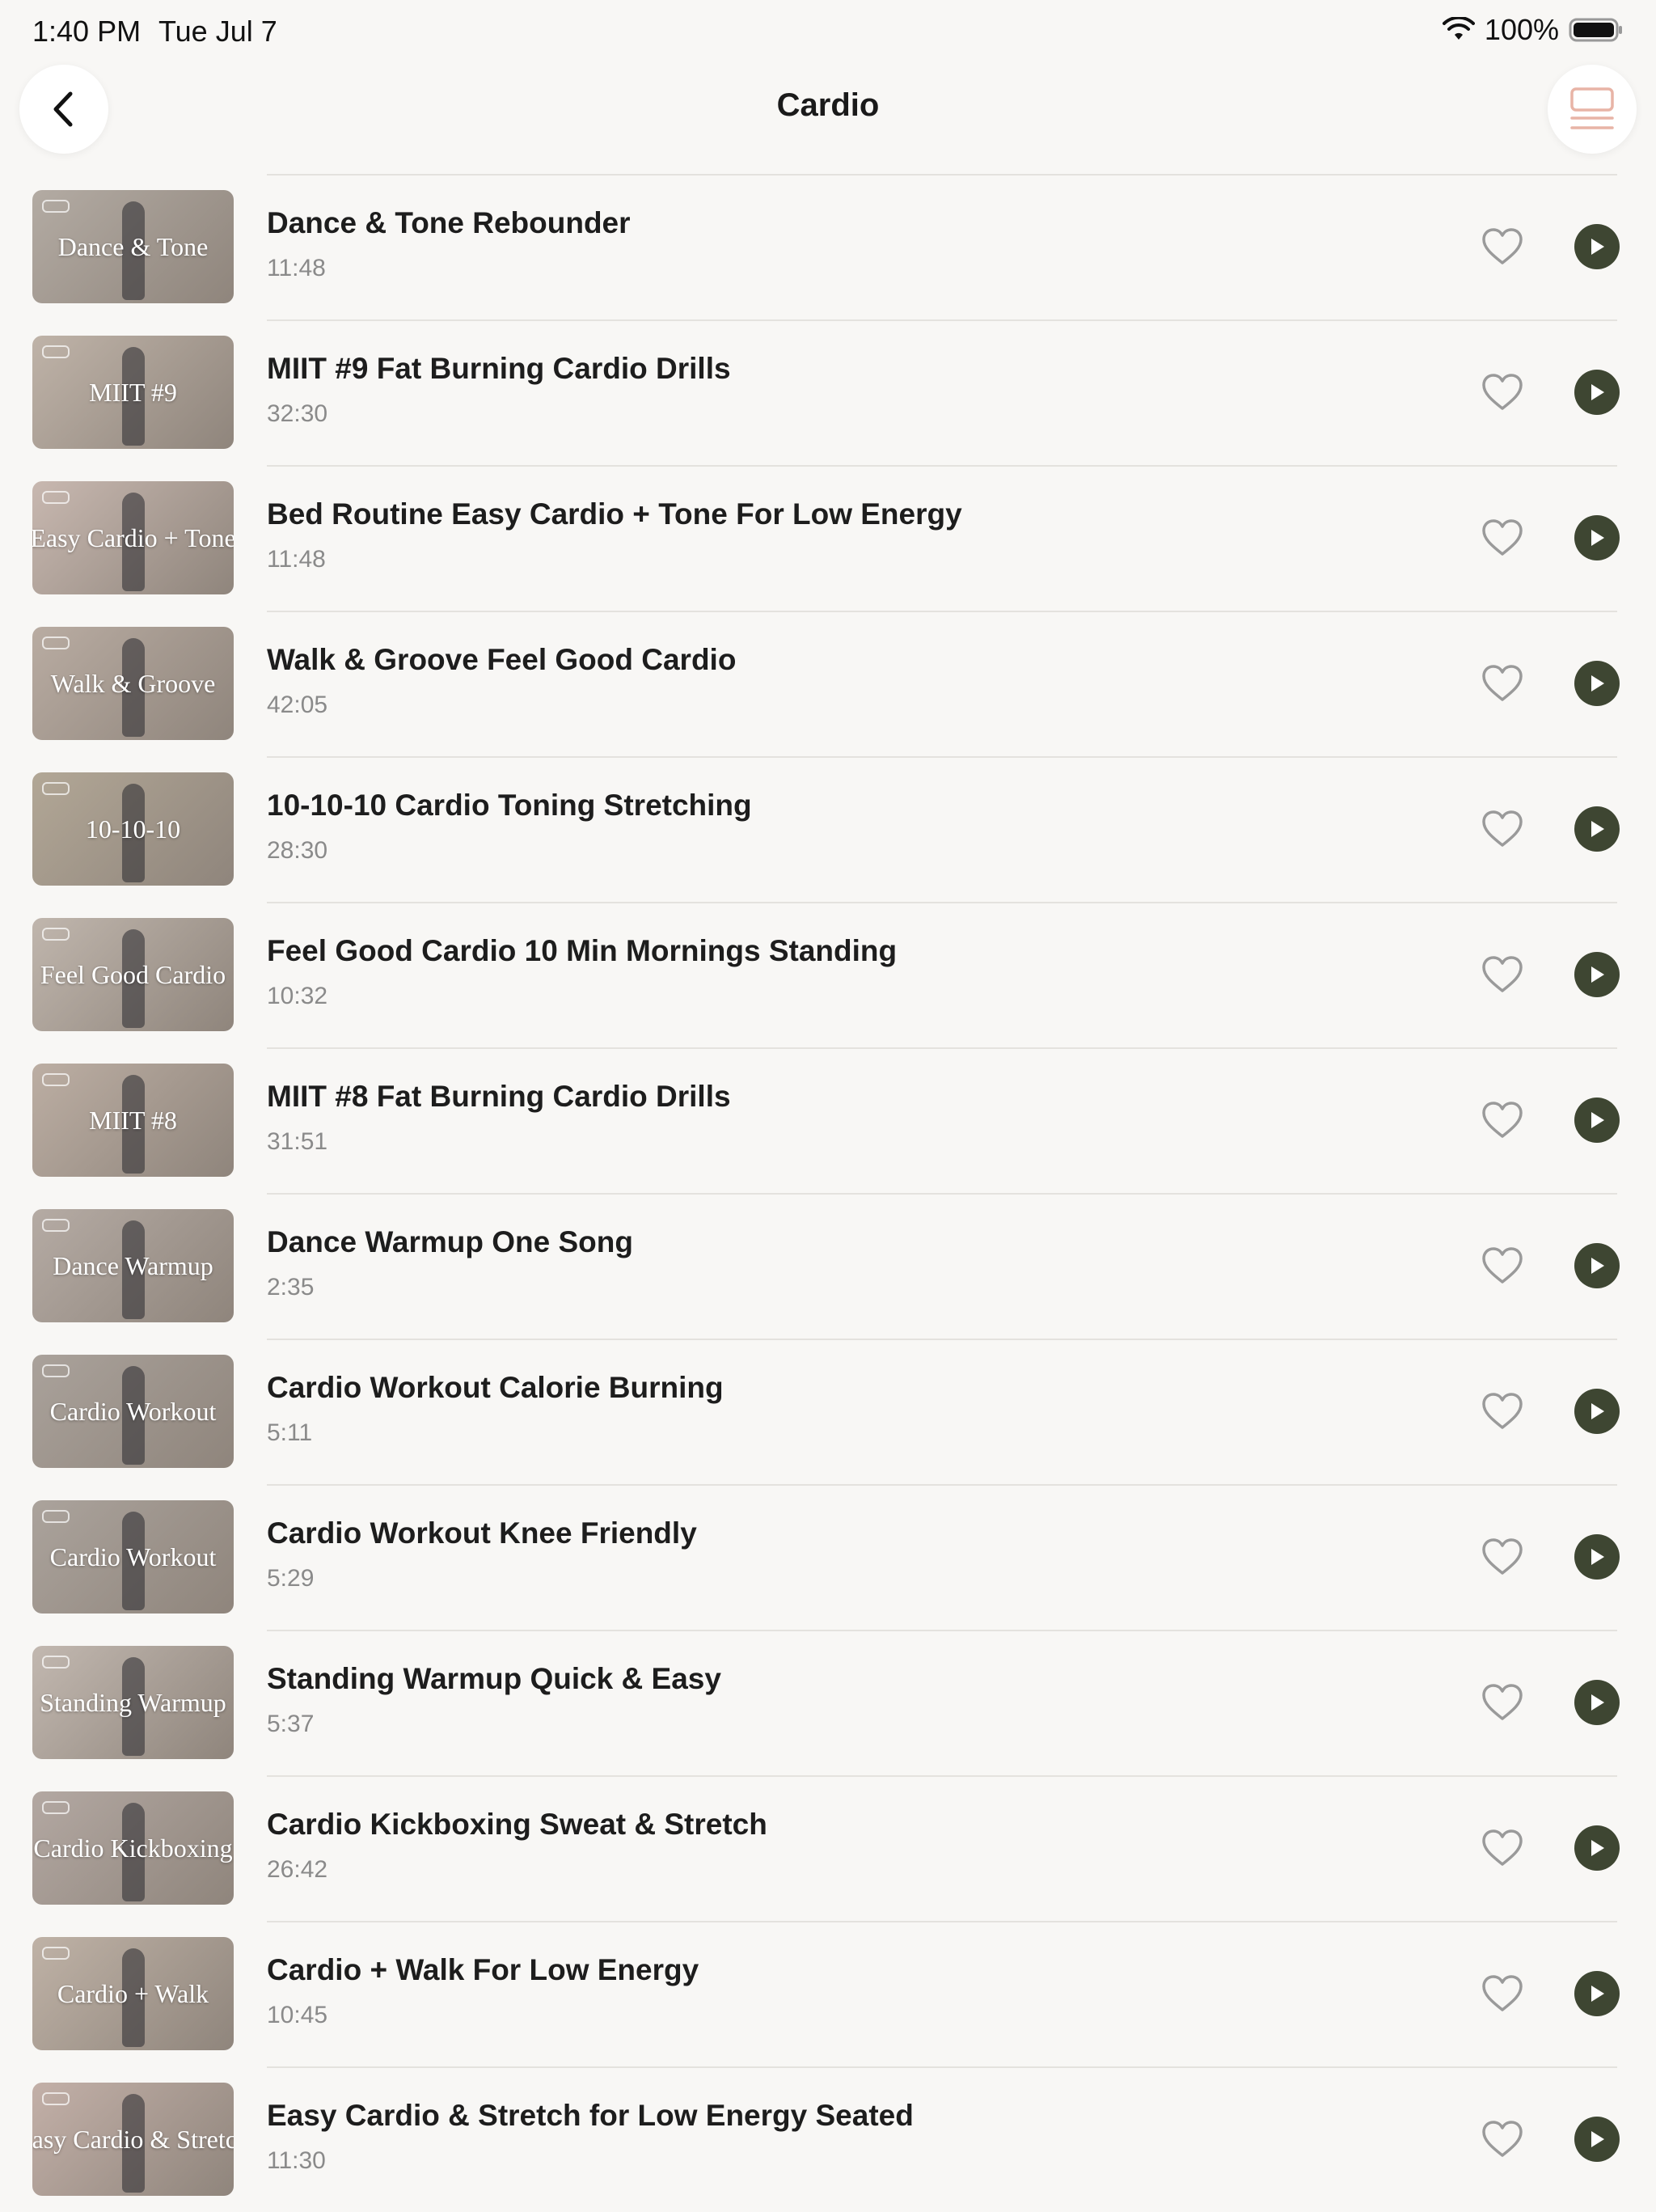 Image resolution: width=1656 pixels, height=2212 pixels. I want to click on workout-thumbnail: MIIT #8, so click(133, 1121).